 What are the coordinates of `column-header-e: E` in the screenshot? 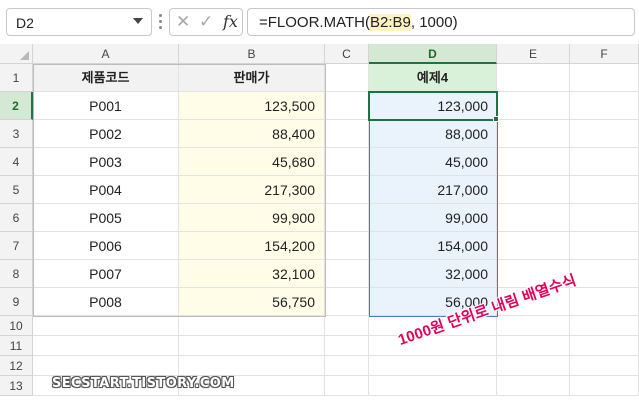 It's located at (533, 54).